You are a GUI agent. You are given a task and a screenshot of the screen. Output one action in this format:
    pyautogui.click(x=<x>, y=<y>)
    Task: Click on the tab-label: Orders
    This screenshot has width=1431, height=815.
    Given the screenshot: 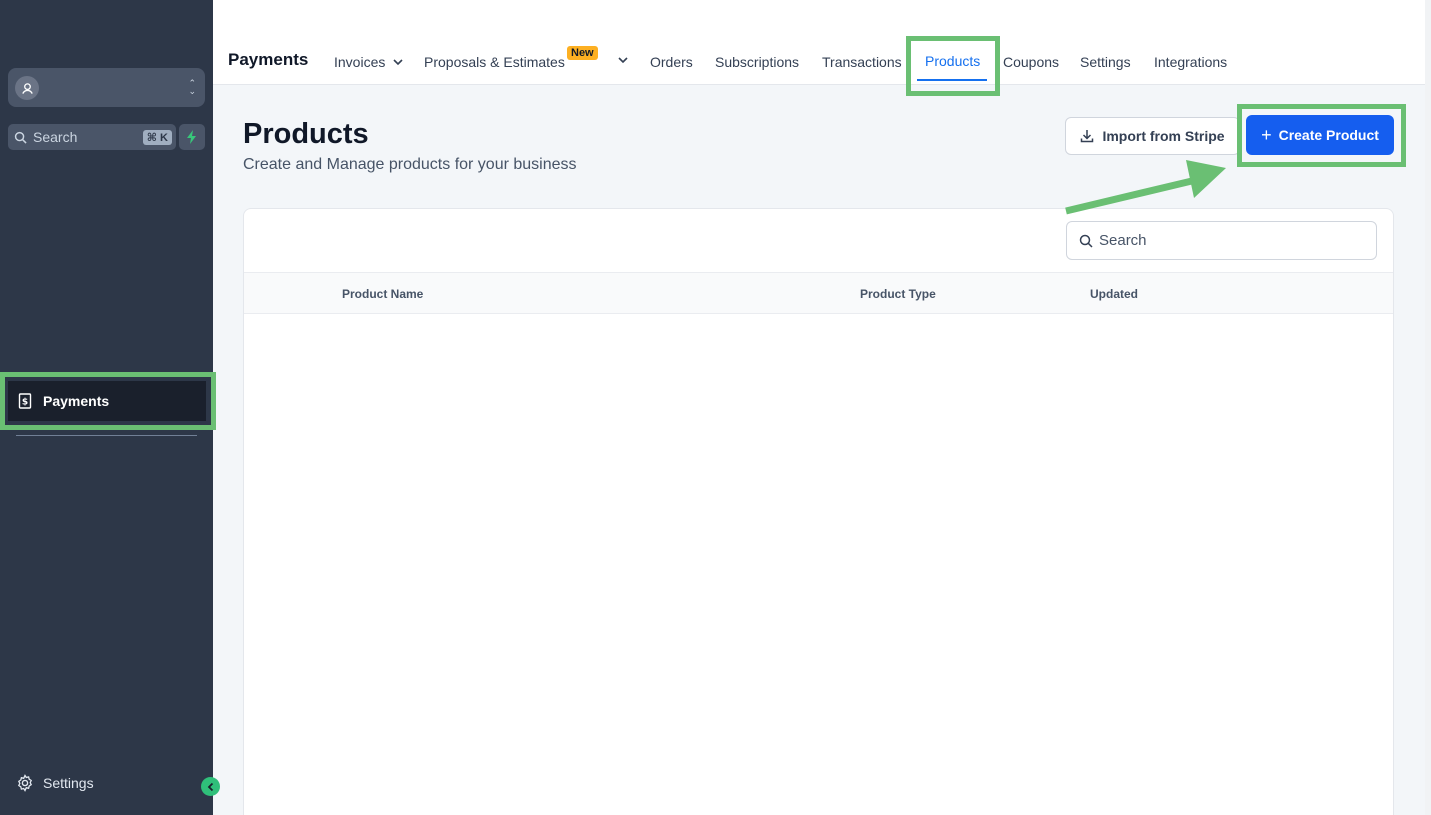 What is the action you would take?
    pyautogui.click(x=671, y=62)
    